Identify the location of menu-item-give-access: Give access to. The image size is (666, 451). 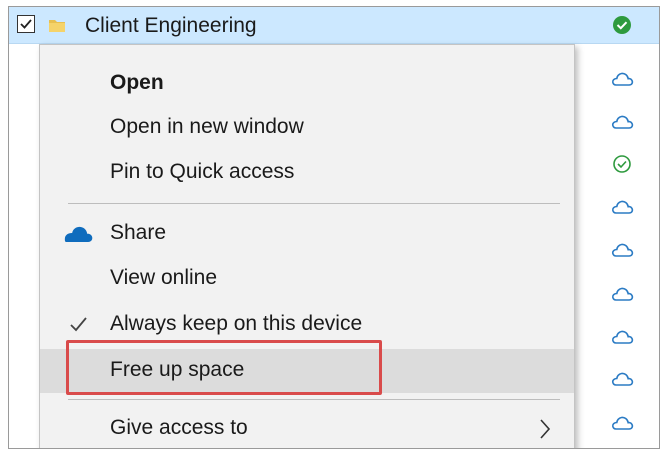
(307, 427).